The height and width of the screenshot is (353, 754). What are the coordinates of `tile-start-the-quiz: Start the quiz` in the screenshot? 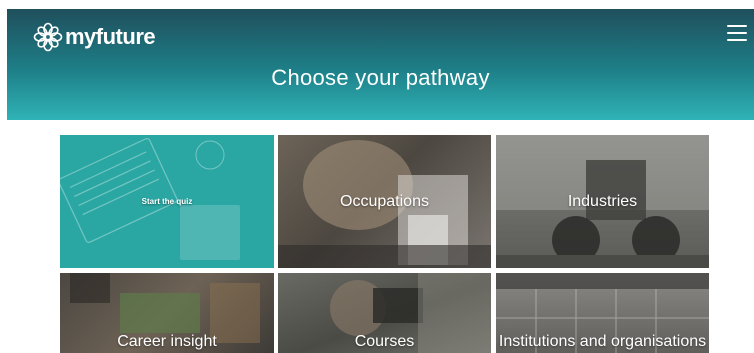 It's located at (167, 201).